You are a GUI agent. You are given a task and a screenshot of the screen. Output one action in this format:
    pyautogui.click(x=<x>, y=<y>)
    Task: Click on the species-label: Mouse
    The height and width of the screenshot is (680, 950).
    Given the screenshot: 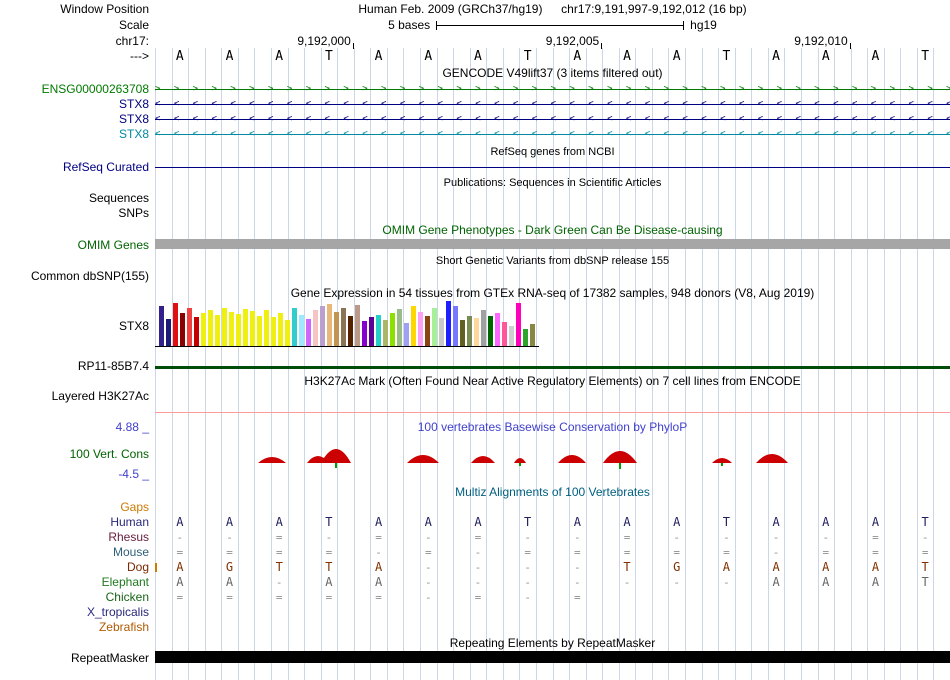 What is the action you would take?
    pyautogui.click(x=77, y=552)
    